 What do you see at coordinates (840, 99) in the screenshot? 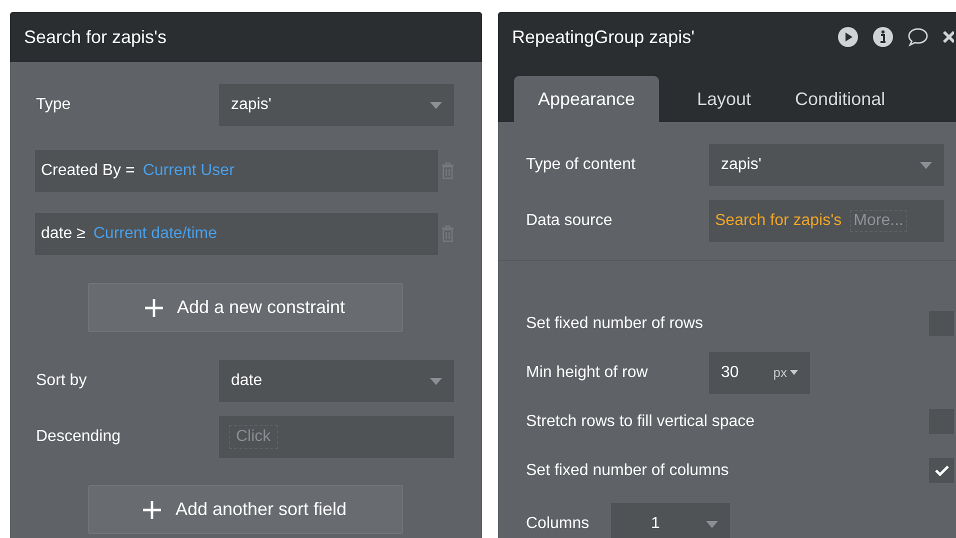
I see `tab: Conditional` at bounding box center [840, 99].